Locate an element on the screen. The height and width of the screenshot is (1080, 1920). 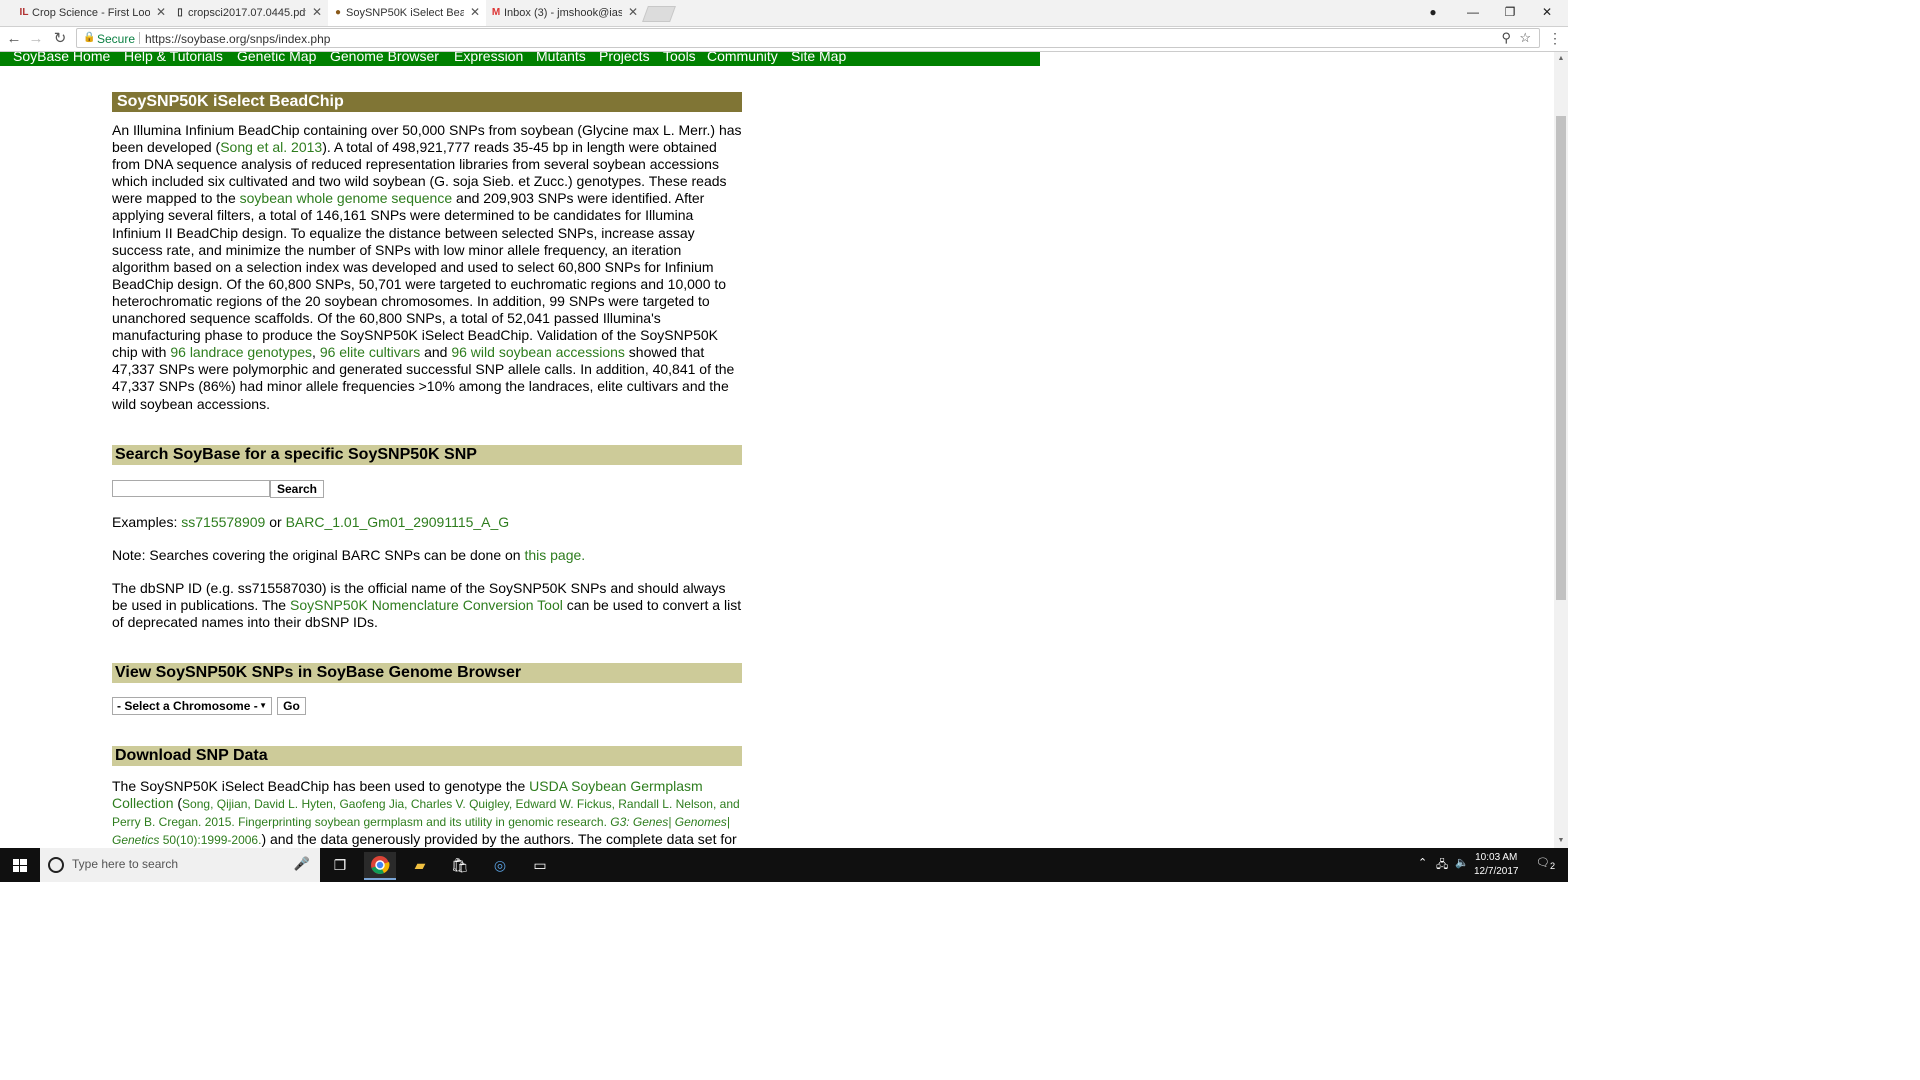
r-app-icon: ◎ is located at coordinates (500, 865).